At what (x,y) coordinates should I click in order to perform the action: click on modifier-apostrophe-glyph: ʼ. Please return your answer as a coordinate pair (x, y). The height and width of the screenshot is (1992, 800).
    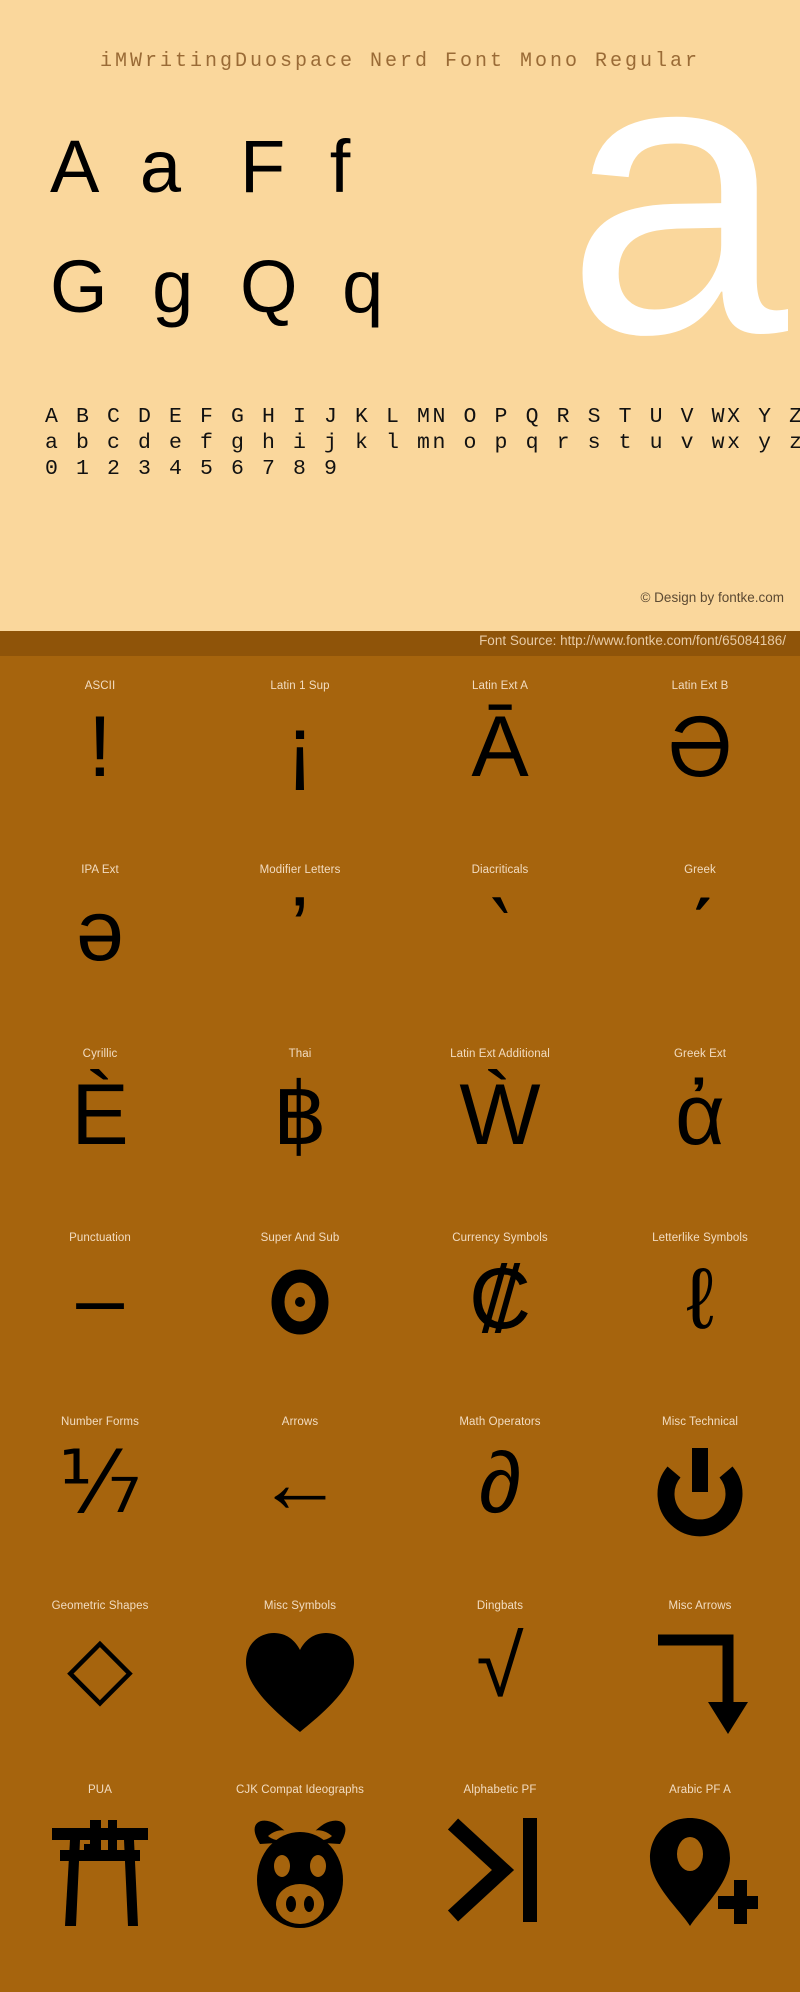
    Looking at the image, I should click on (300, 931).